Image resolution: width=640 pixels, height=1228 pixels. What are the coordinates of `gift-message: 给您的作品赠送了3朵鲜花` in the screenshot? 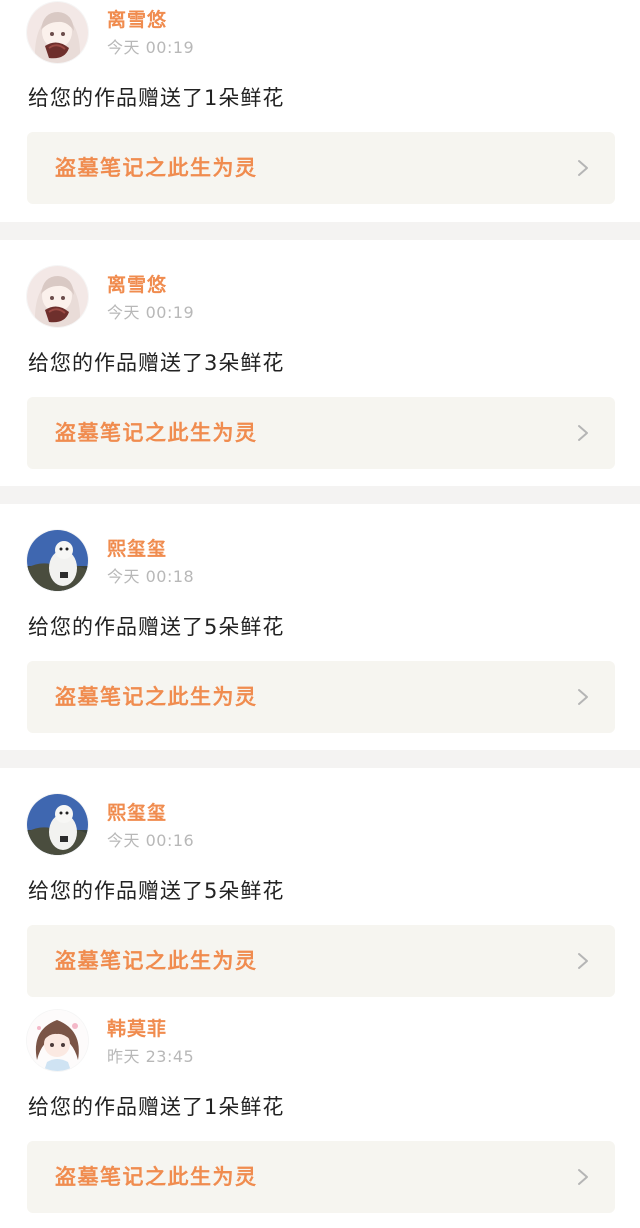 It's located at (156, 363).